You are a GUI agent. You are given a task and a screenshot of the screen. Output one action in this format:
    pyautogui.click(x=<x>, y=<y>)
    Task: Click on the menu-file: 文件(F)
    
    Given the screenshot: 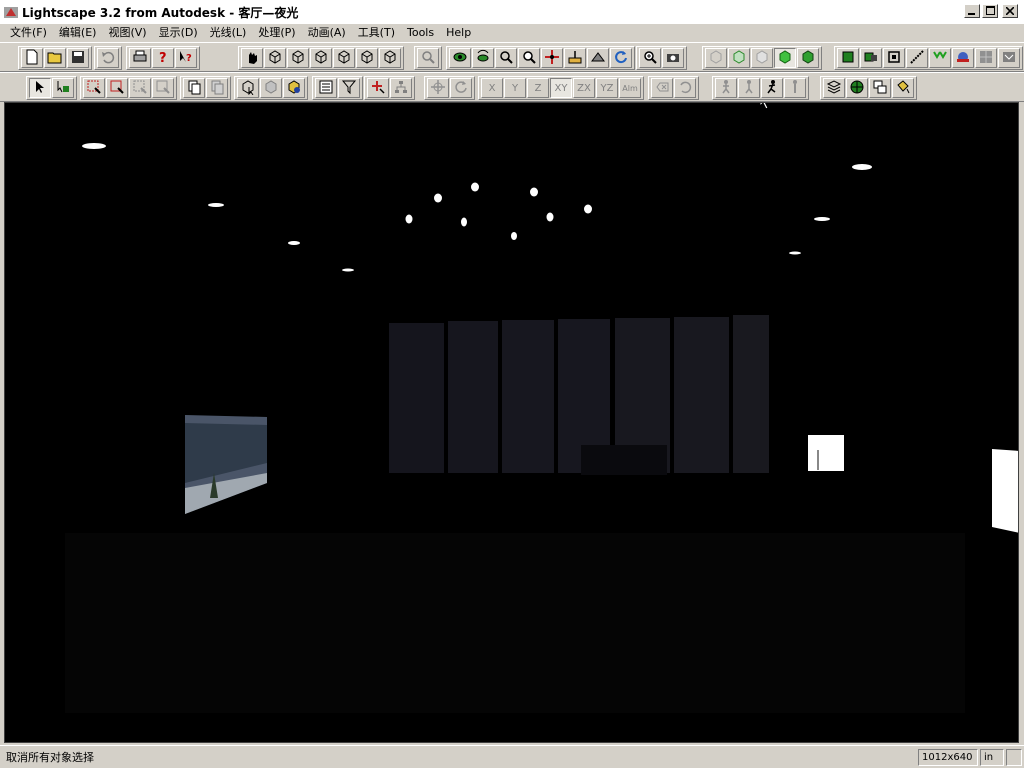 What is the action you would take?
    pyautogui.click(x=28, y=33)
    